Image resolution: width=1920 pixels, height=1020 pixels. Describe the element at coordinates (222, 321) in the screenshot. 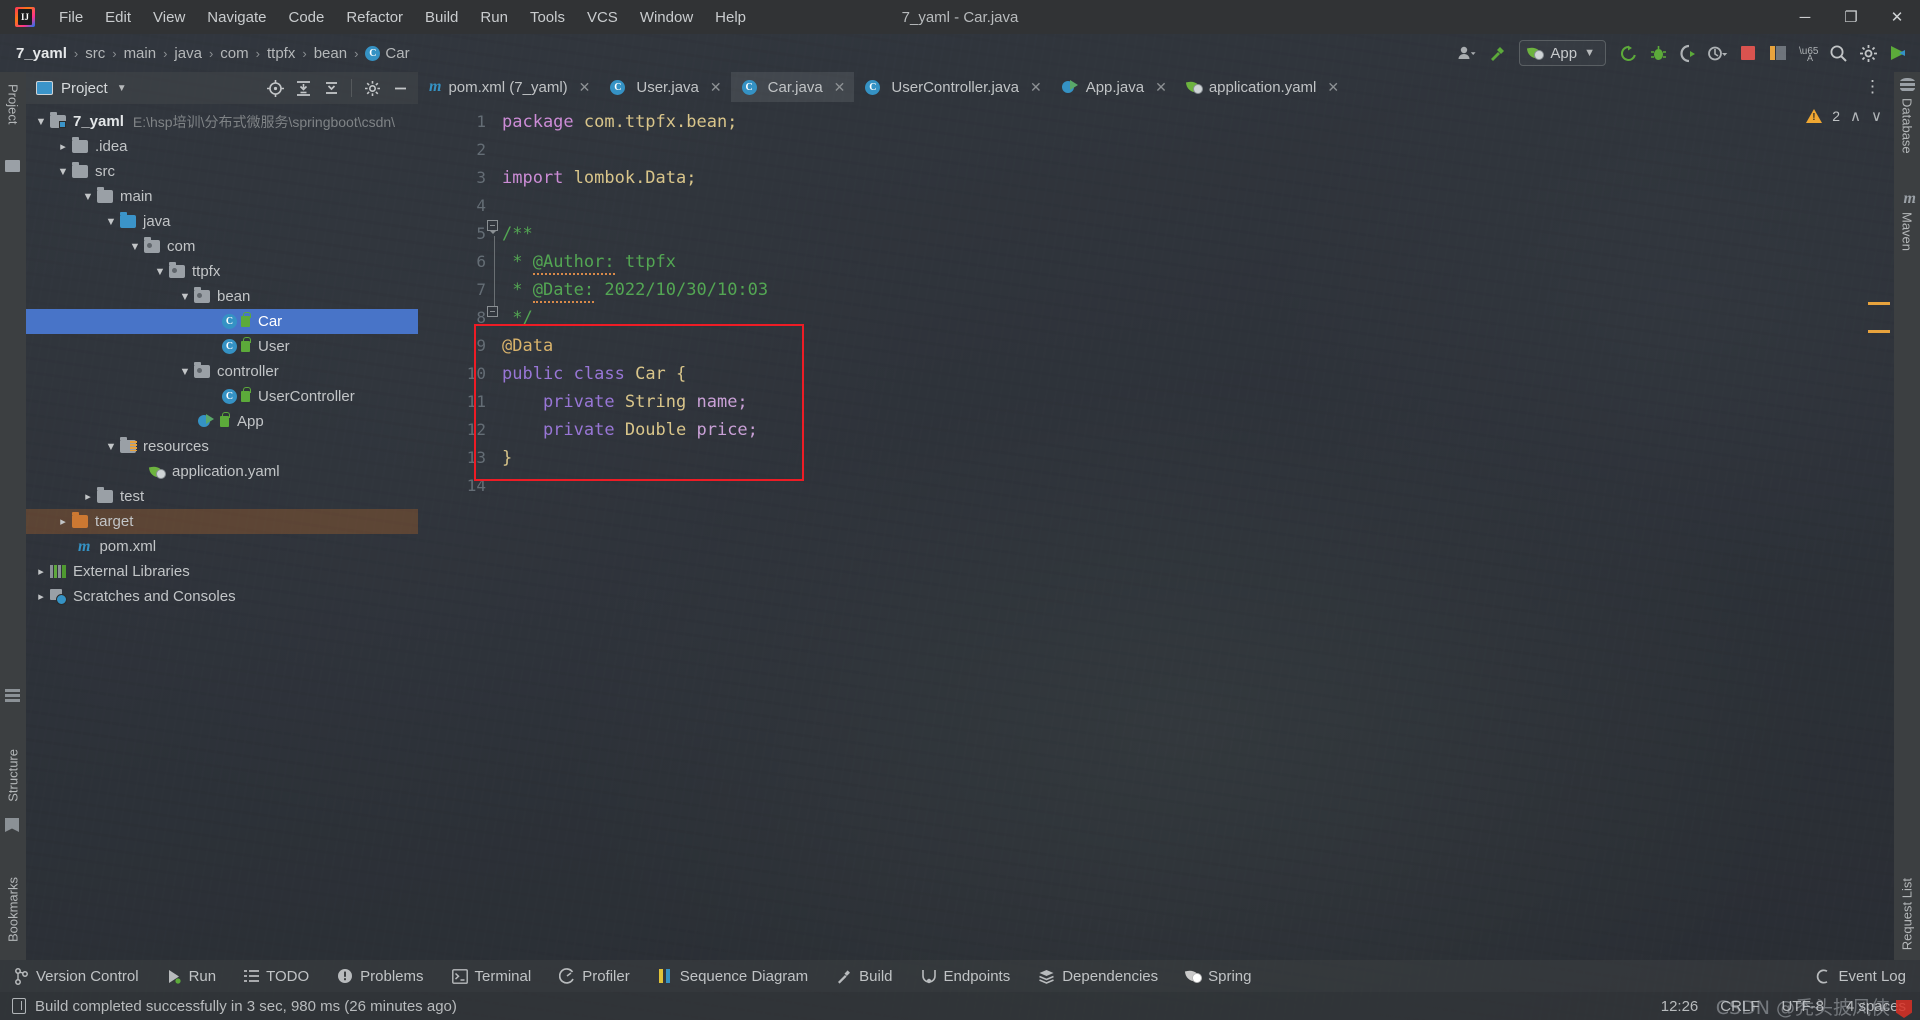

I see `tree-item-car: C Car` at that location.